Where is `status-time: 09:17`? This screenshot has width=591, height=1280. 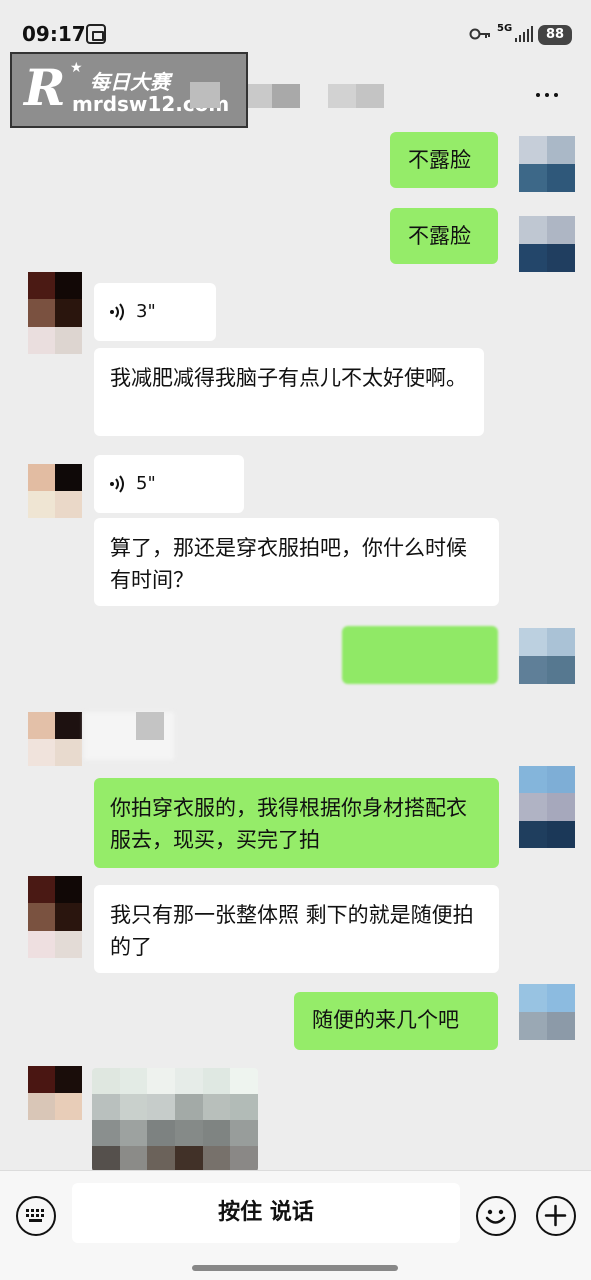 status-time: 09:17 is located at coordinates (54, 34).